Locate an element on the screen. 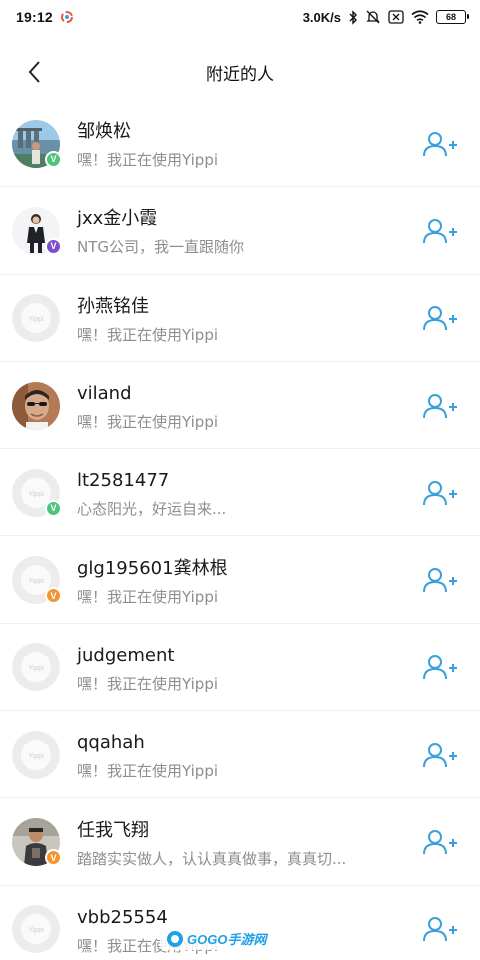 The width and height of the screenshot is (480, 960). user-row: Vjxx金小霞 NTG公司，我一直跟随你 is located at coordinates (240, 231).